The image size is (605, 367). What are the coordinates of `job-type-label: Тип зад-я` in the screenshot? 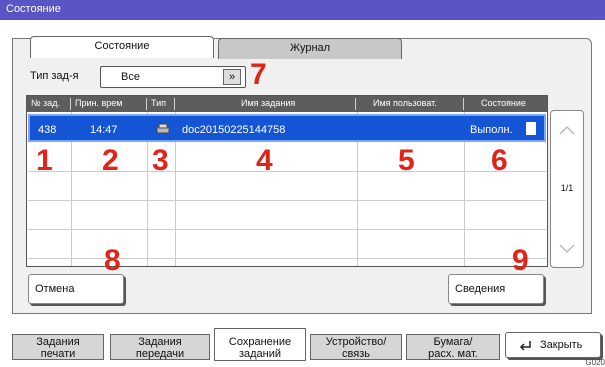 It's located at (54, 76).